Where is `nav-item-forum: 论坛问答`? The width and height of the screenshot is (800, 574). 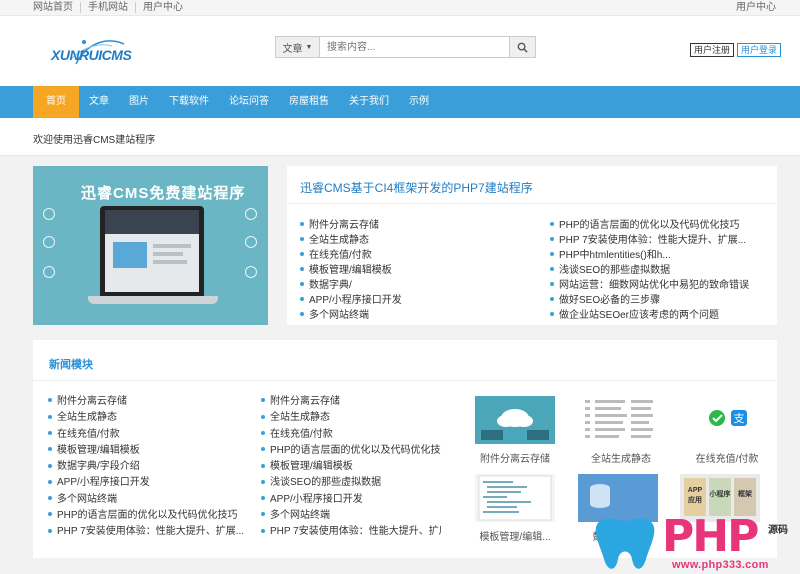
nav-item-forum: 论坛问答 is located at coordinates (249, 102).